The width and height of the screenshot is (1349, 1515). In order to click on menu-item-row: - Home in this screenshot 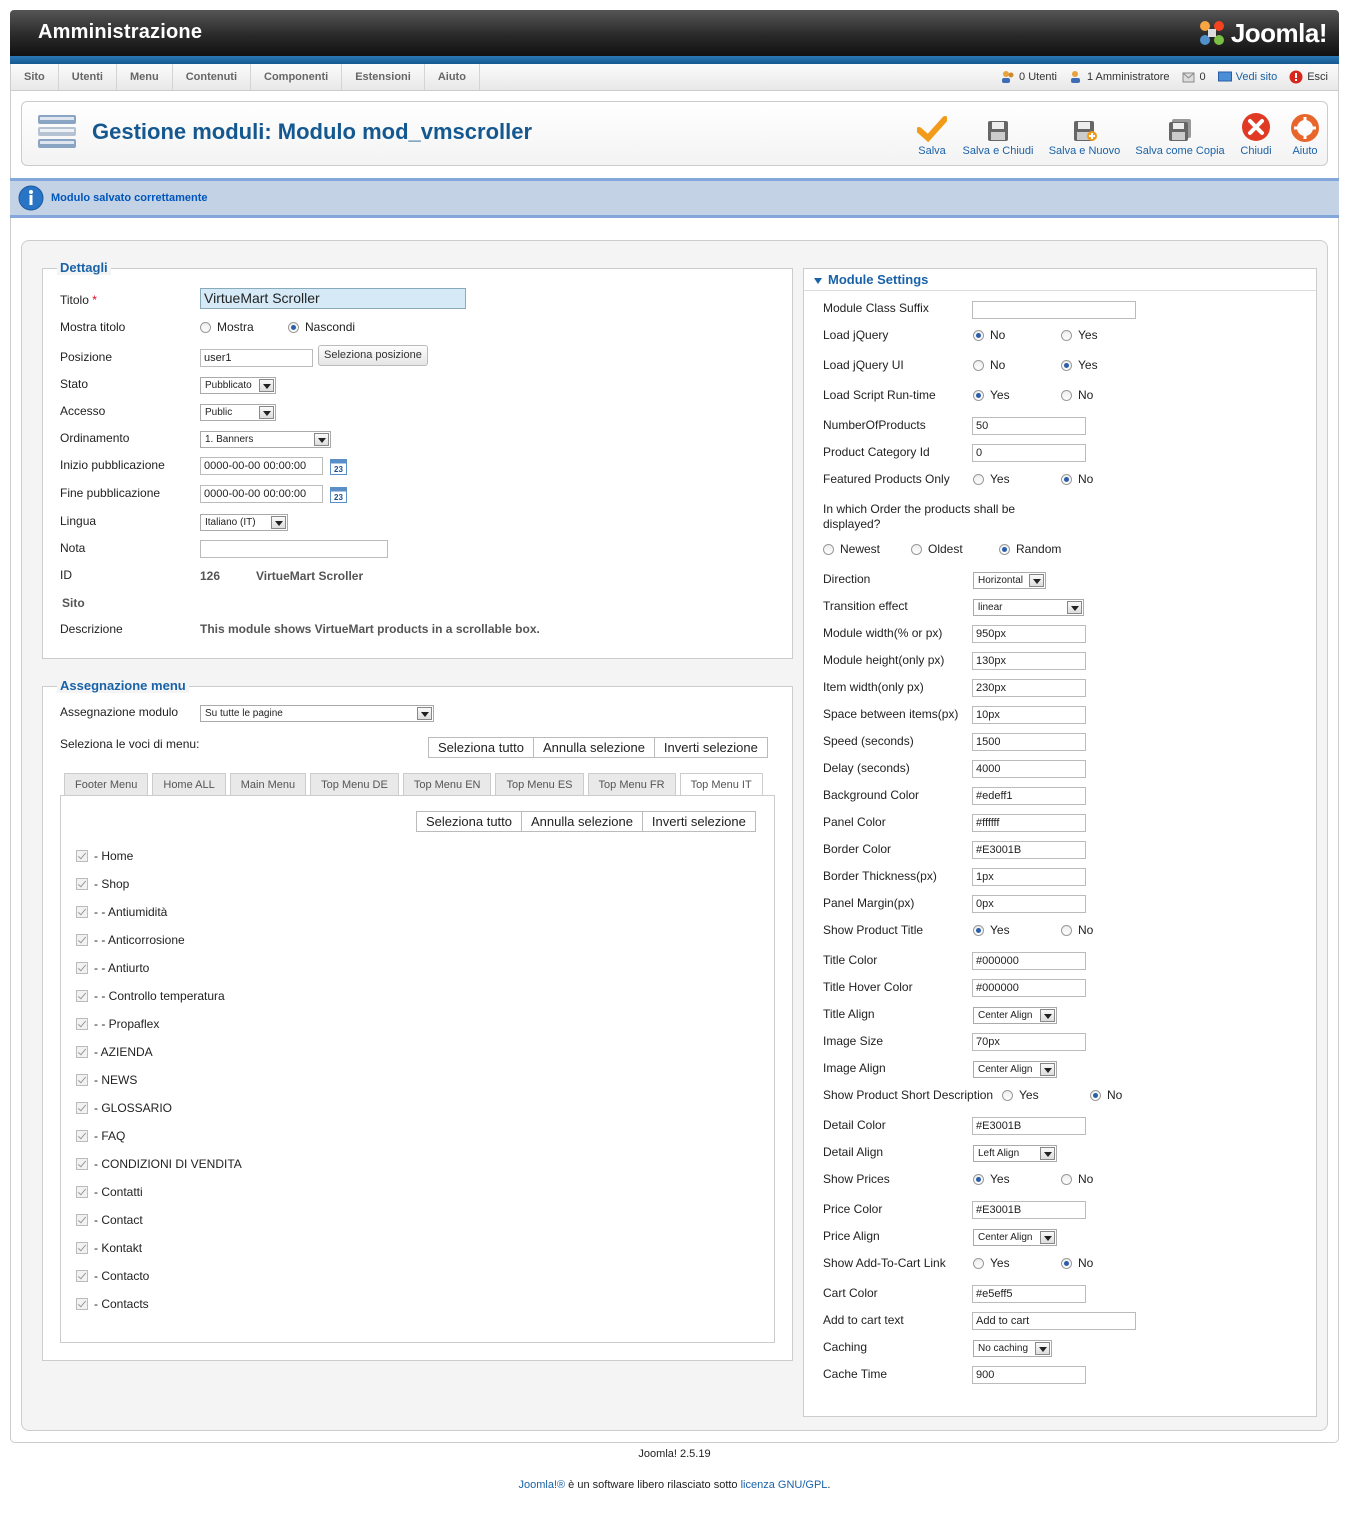, I will do `click(104, 856)`.